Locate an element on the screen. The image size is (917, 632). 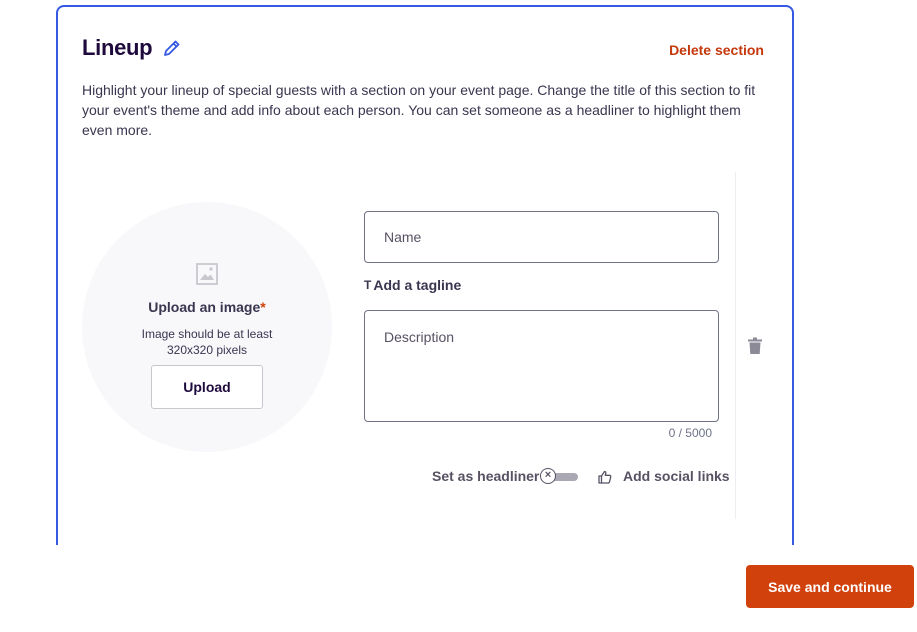
save-and-continue-button: Save and continue is located at coordinates (830, 586).